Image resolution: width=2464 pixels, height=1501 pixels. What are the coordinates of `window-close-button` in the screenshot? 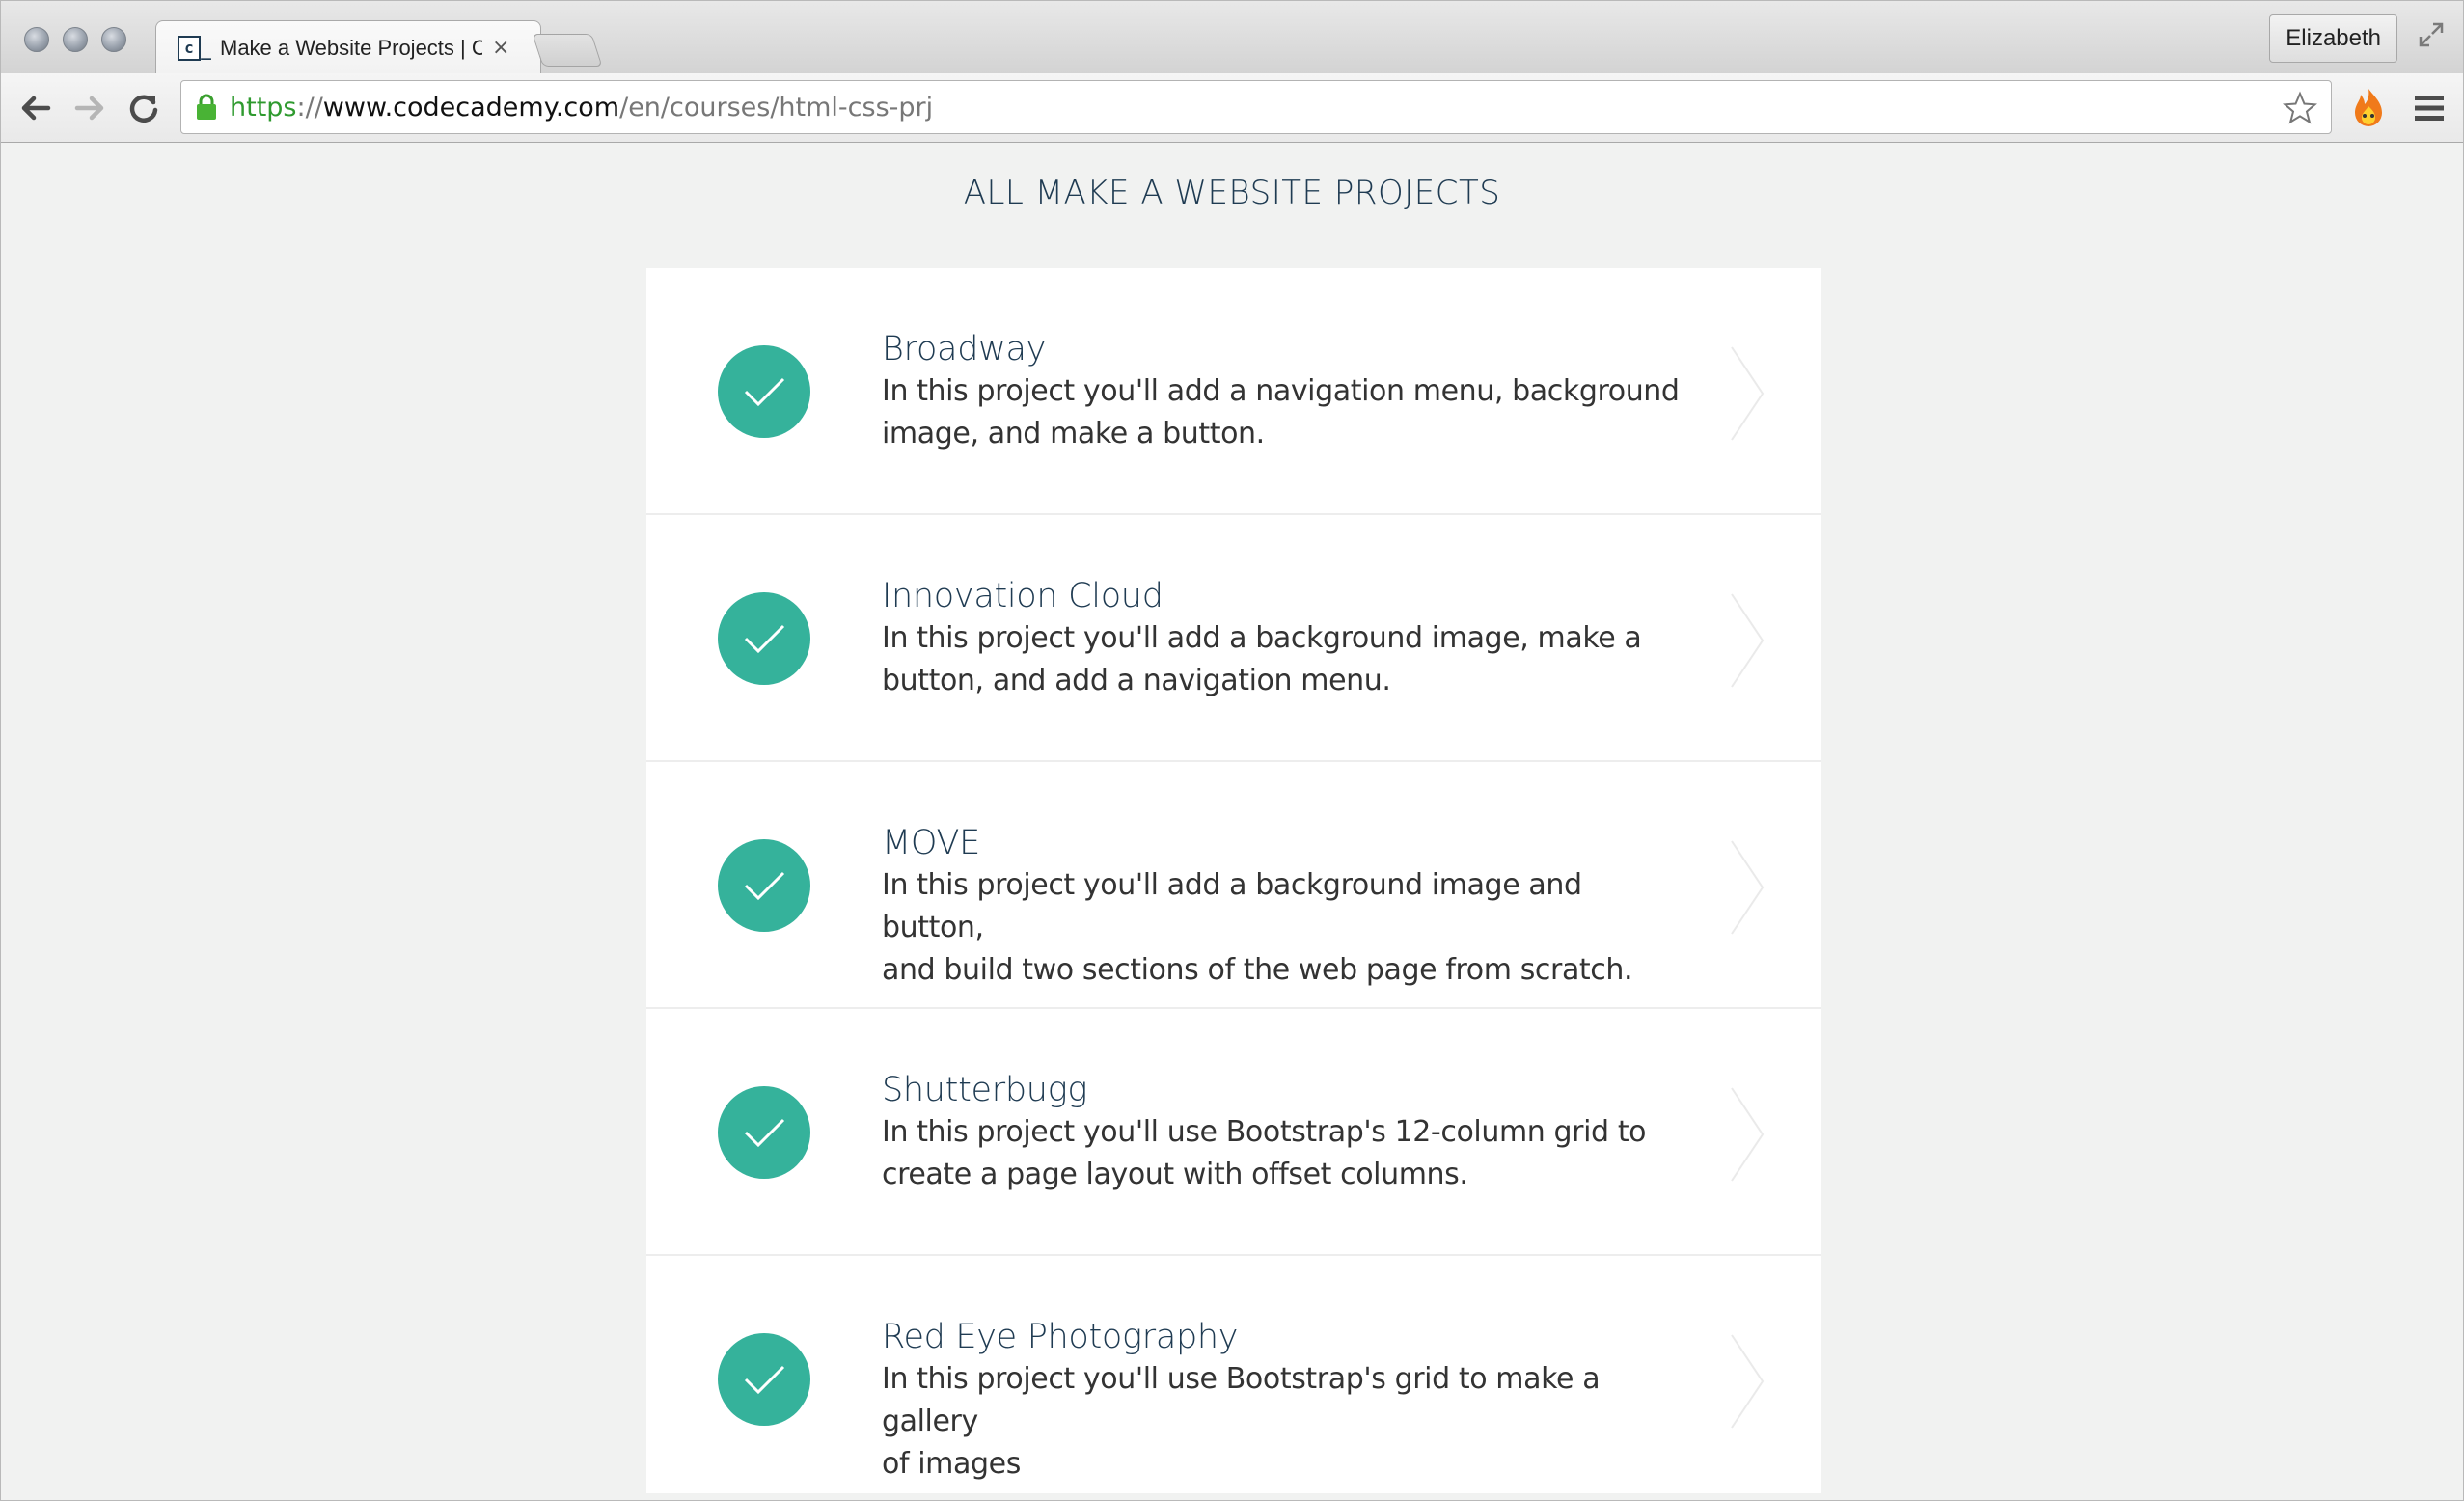 It's located at (36, 39).